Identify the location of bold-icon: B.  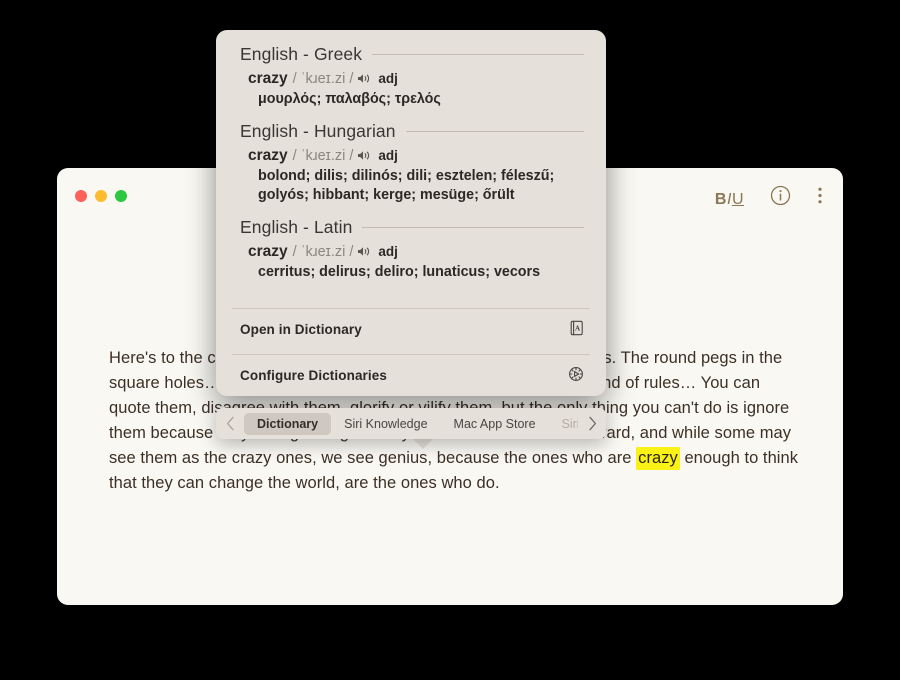
(721, 199).